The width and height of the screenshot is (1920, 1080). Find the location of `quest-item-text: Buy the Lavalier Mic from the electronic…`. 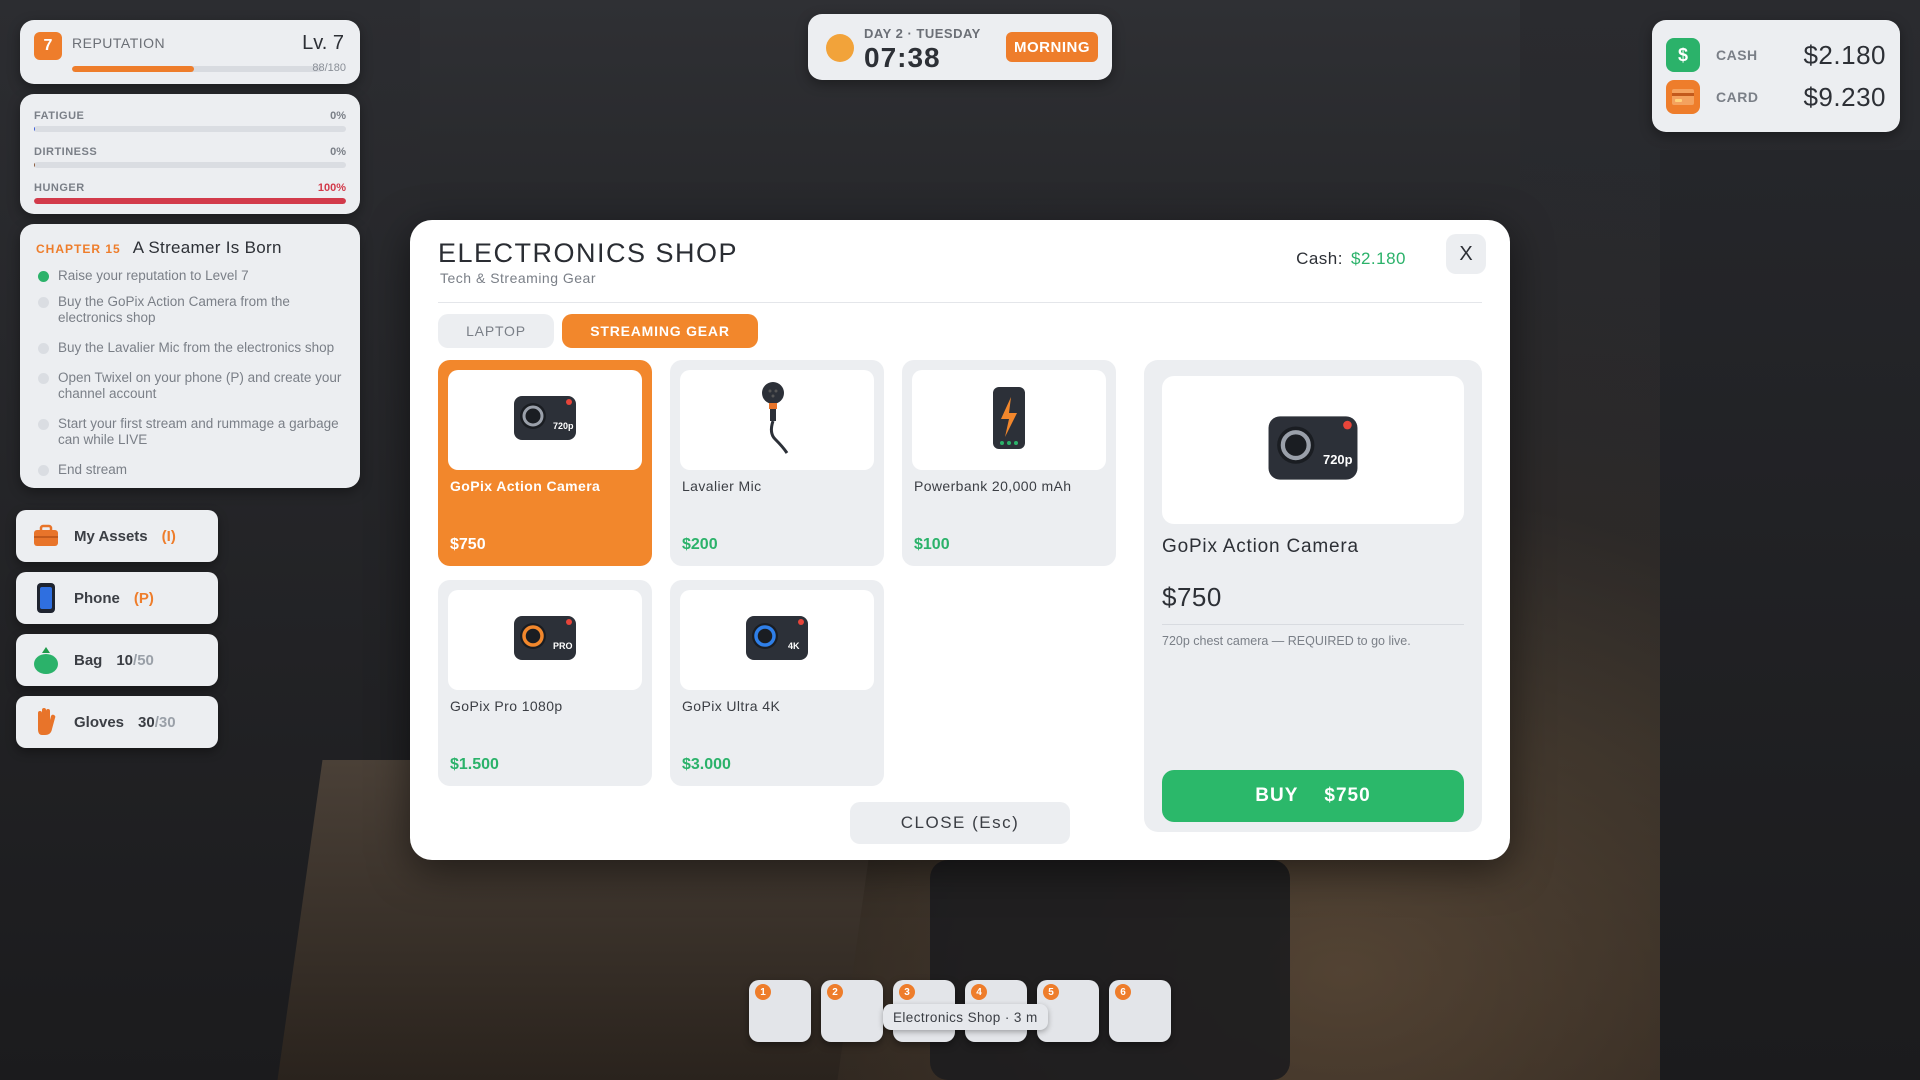

quest-item-text: Buy the Lavalier Mic from the electronic… is located at coordinates (196, 347).